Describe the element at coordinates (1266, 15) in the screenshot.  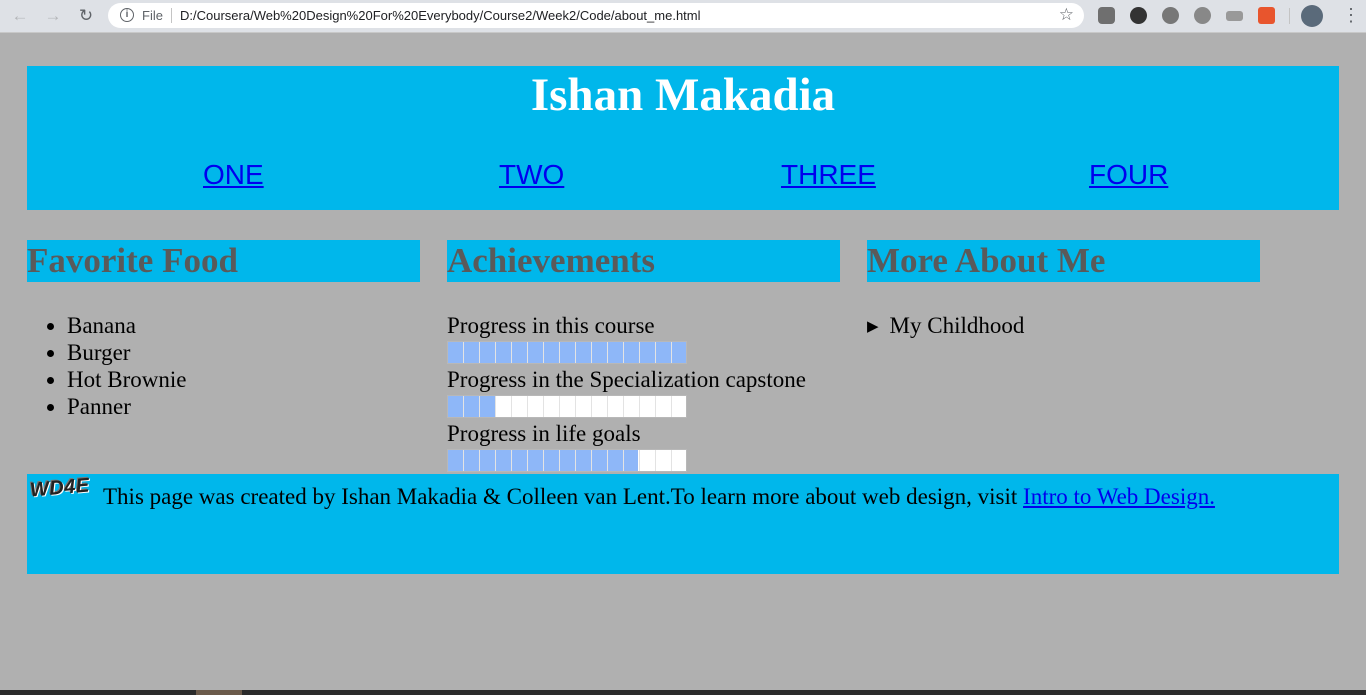
I see `red-extension-icon` at that location.